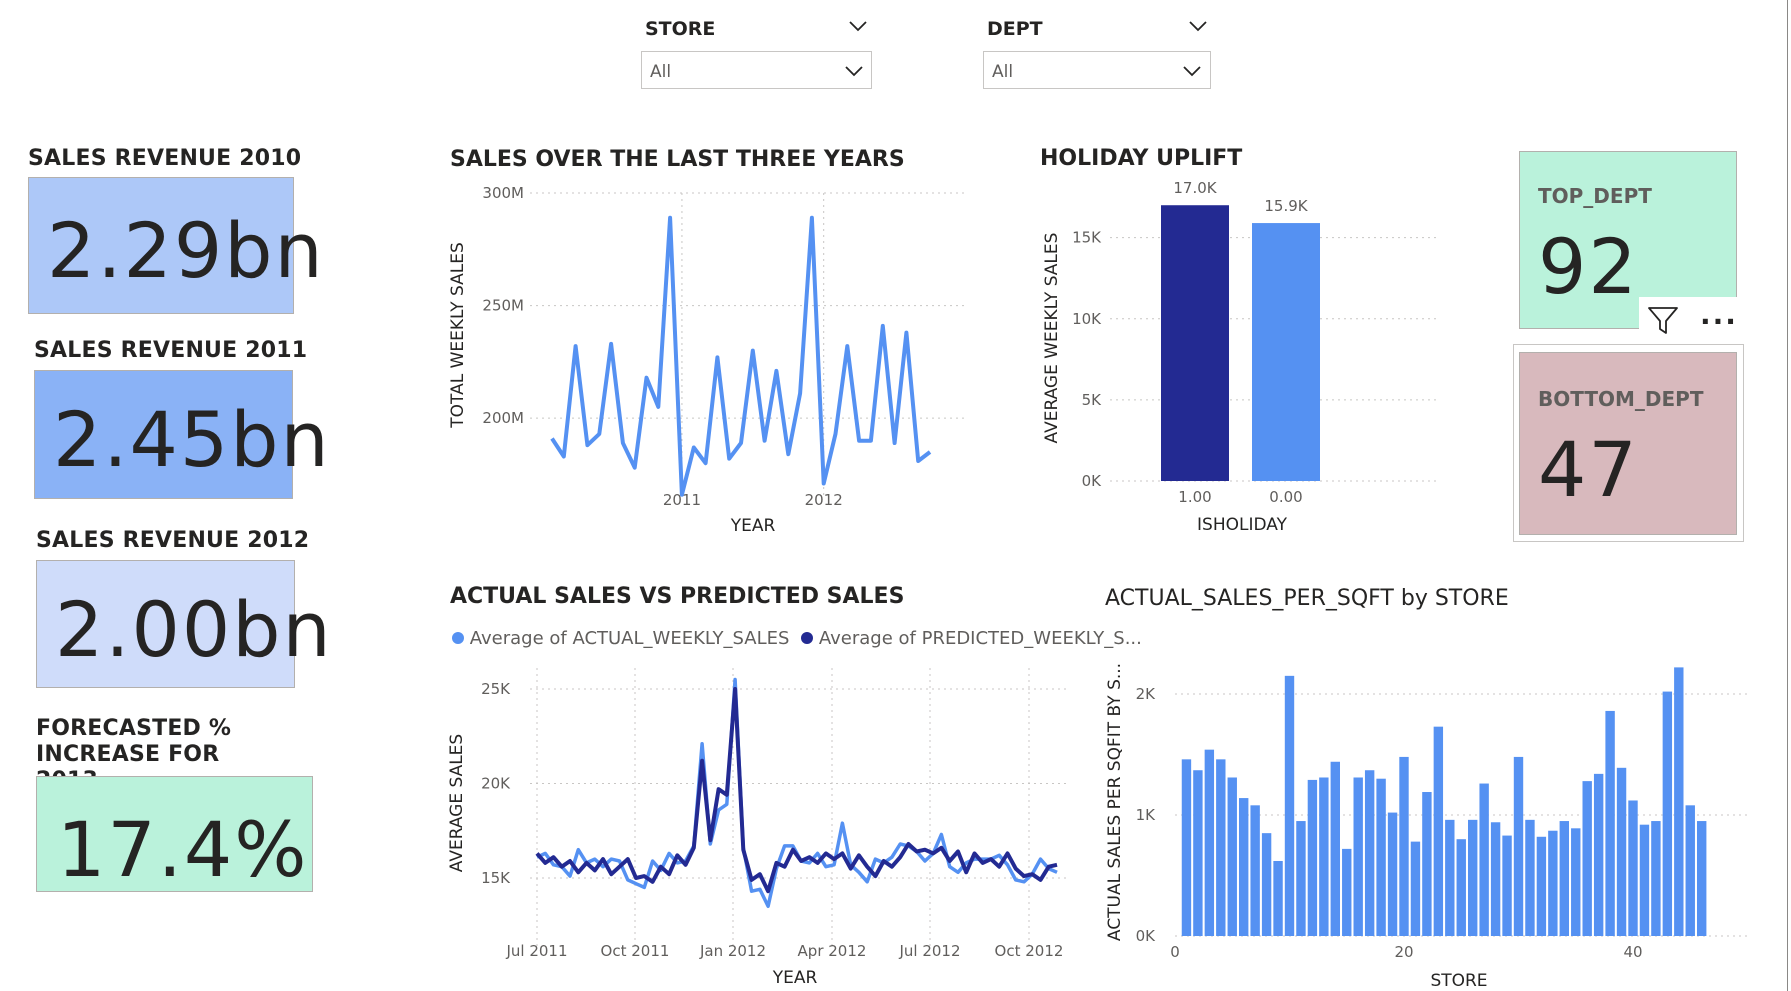 This screenshot has height=991, width=1791. I want to click on kpi-value-2011: 2.45bn, so click(192, 439).